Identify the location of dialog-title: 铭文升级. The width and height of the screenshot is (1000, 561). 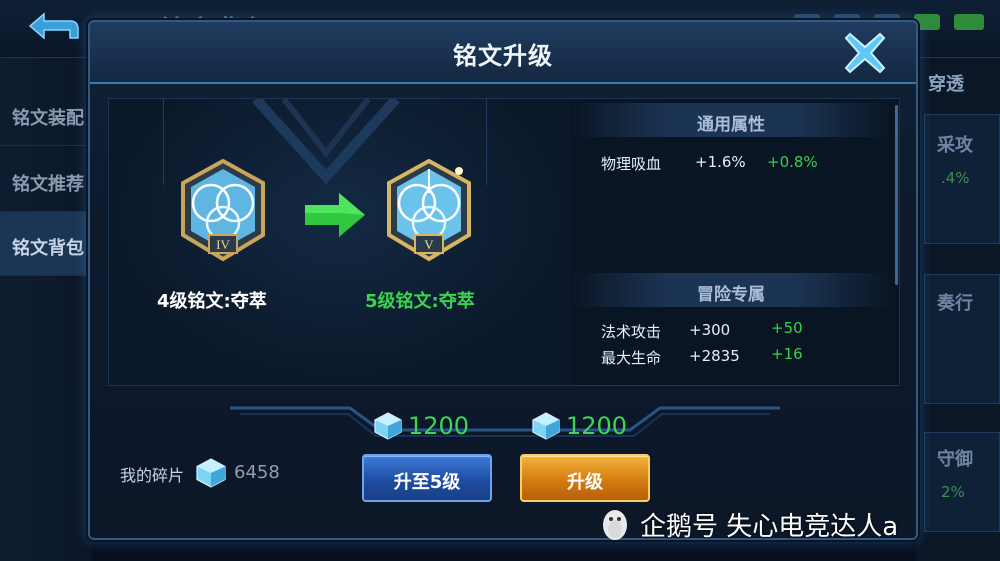
(503, 56).